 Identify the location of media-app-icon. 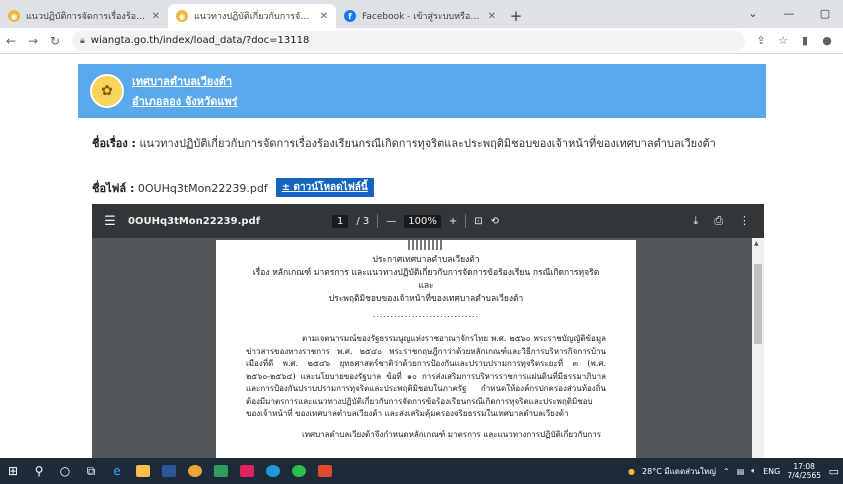
(247, 471).